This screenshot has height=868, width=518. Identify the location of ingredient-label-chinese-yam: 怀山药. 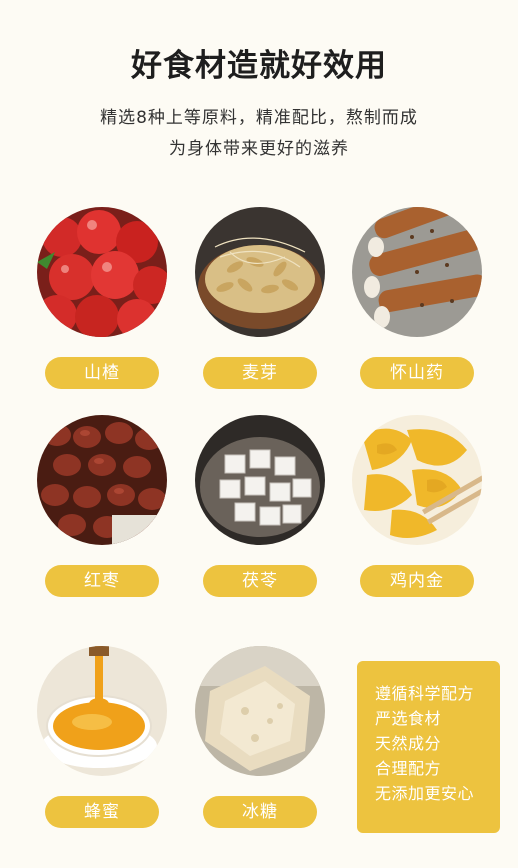
(417, 373).